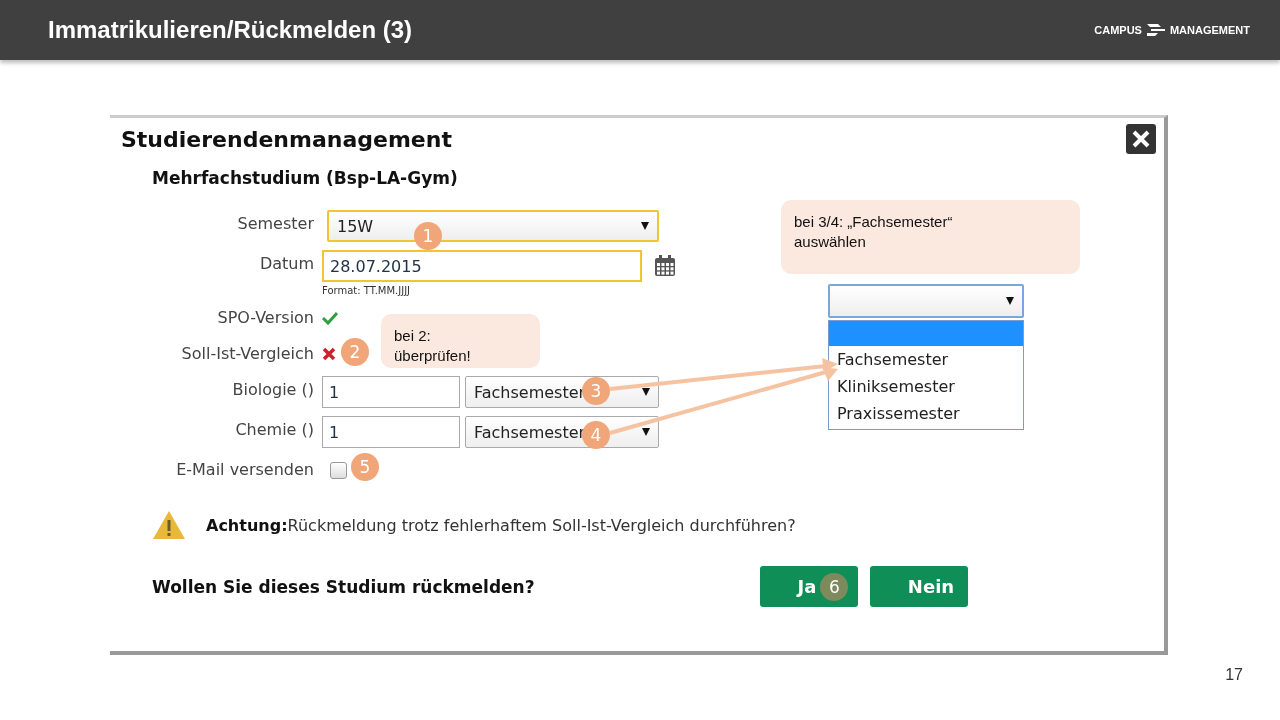  I want to click on calendar-icon, so click(665, 266).